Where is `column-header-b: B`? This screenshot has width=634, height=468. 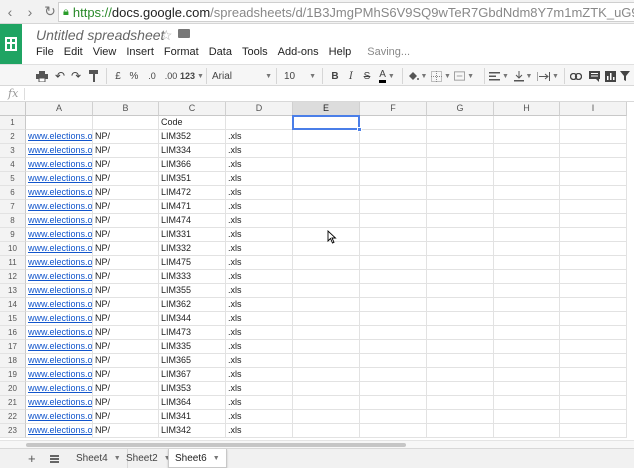 column-header-b: B is located at coordinates (126, 109).